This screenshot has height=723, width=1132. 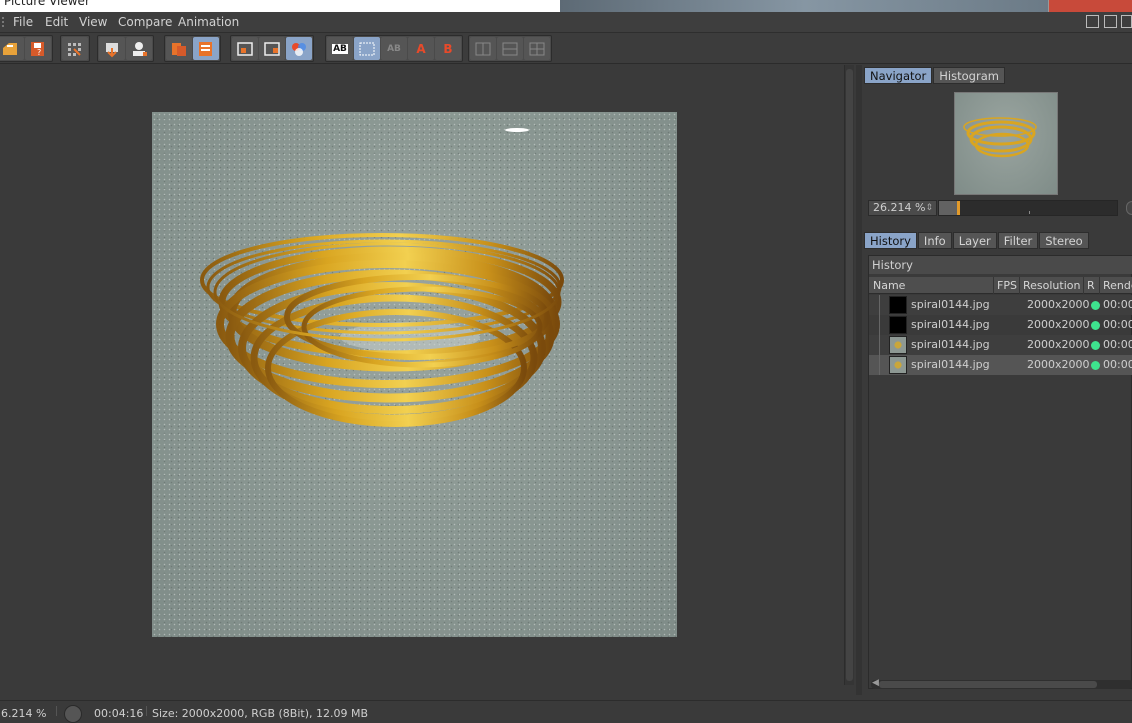 I want to click on tab-stereo: Stereo, so click(x=1064, y=240).